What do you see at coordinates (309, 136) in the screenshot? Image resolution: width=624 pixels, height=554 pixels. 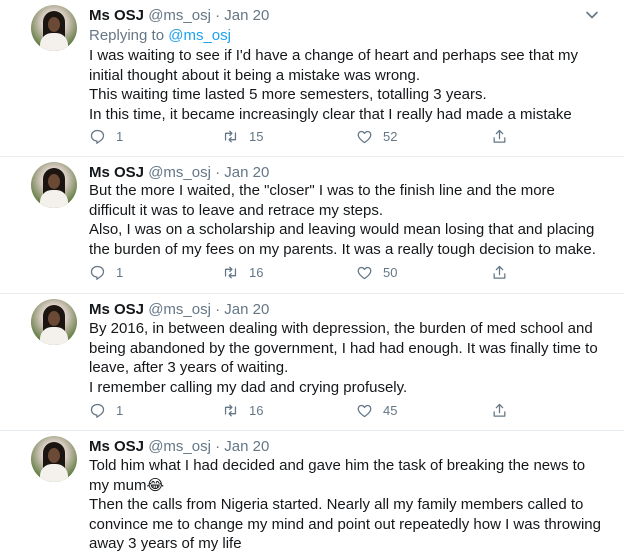 I see `tweet-actions: 1 15 52` at bounding box center [309, 136].